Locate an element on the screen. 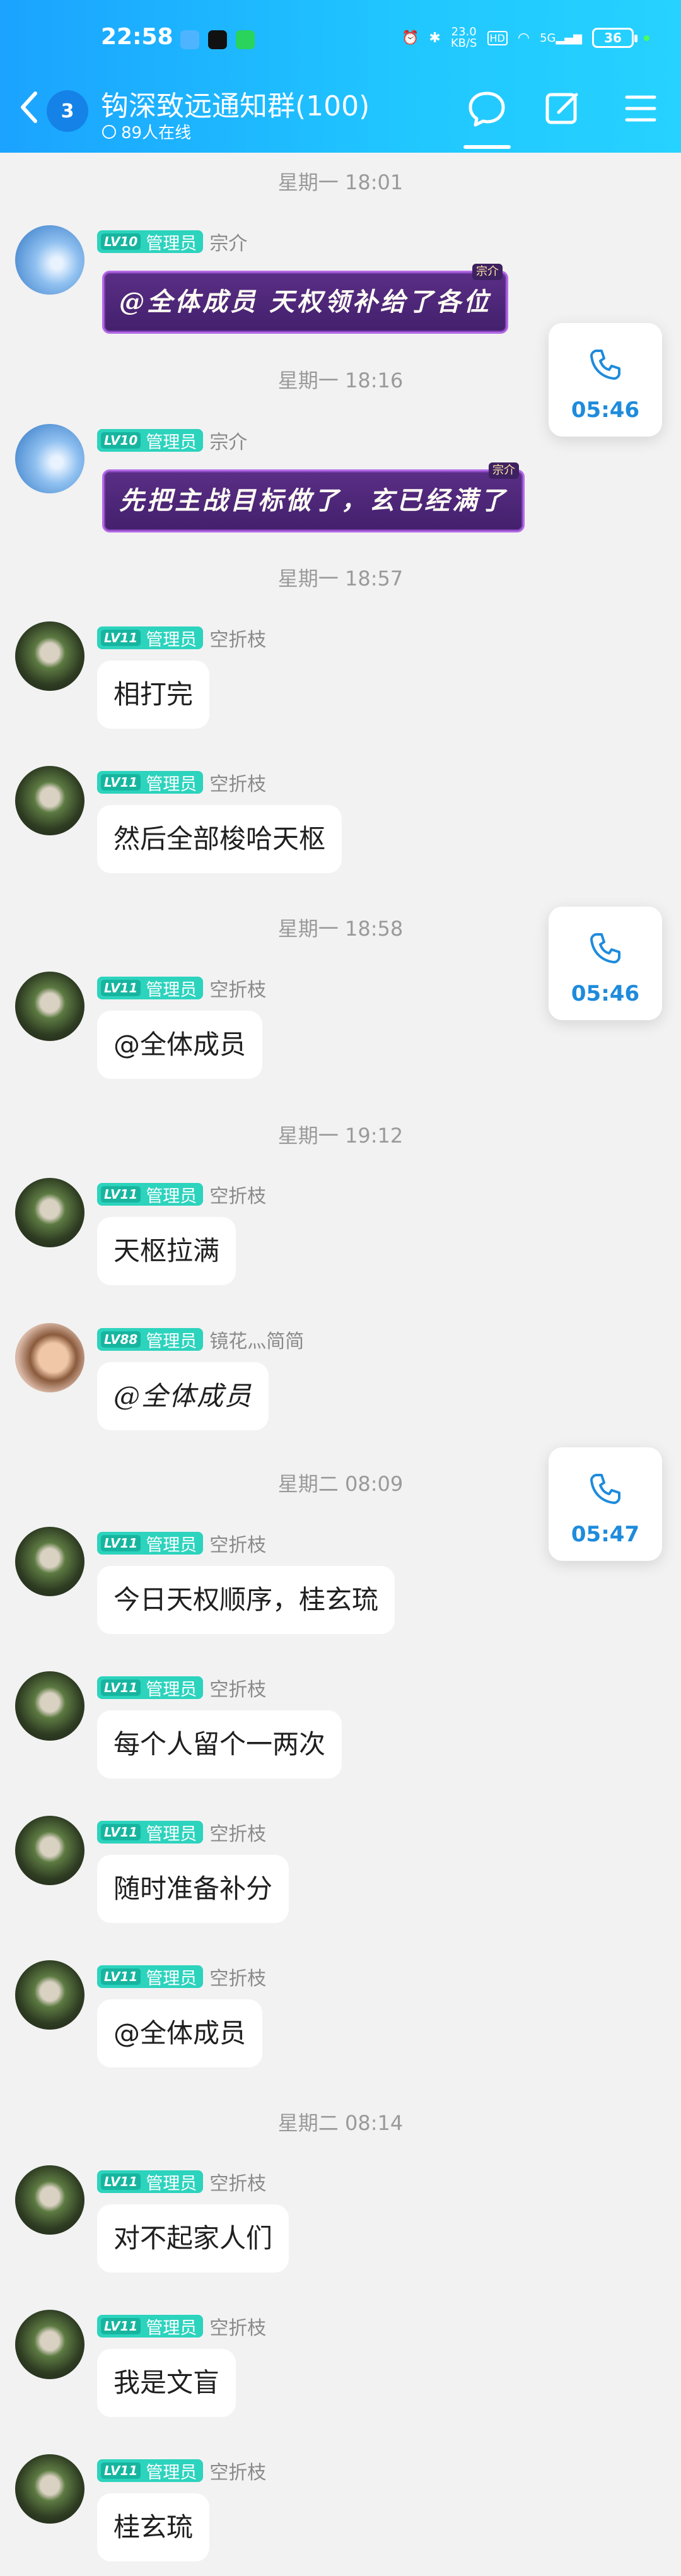 The height and width of the screenshot is (2576, 681). signal-icon: 5G▂▄▆ is located at coordinates (561, 38).